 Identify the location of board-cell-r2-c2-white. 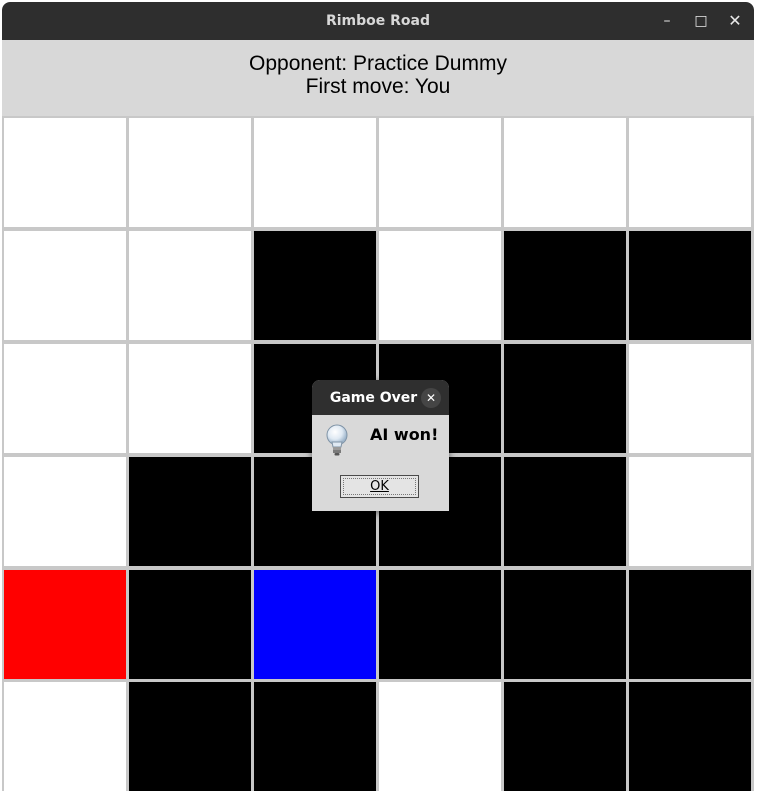
(190, 285).